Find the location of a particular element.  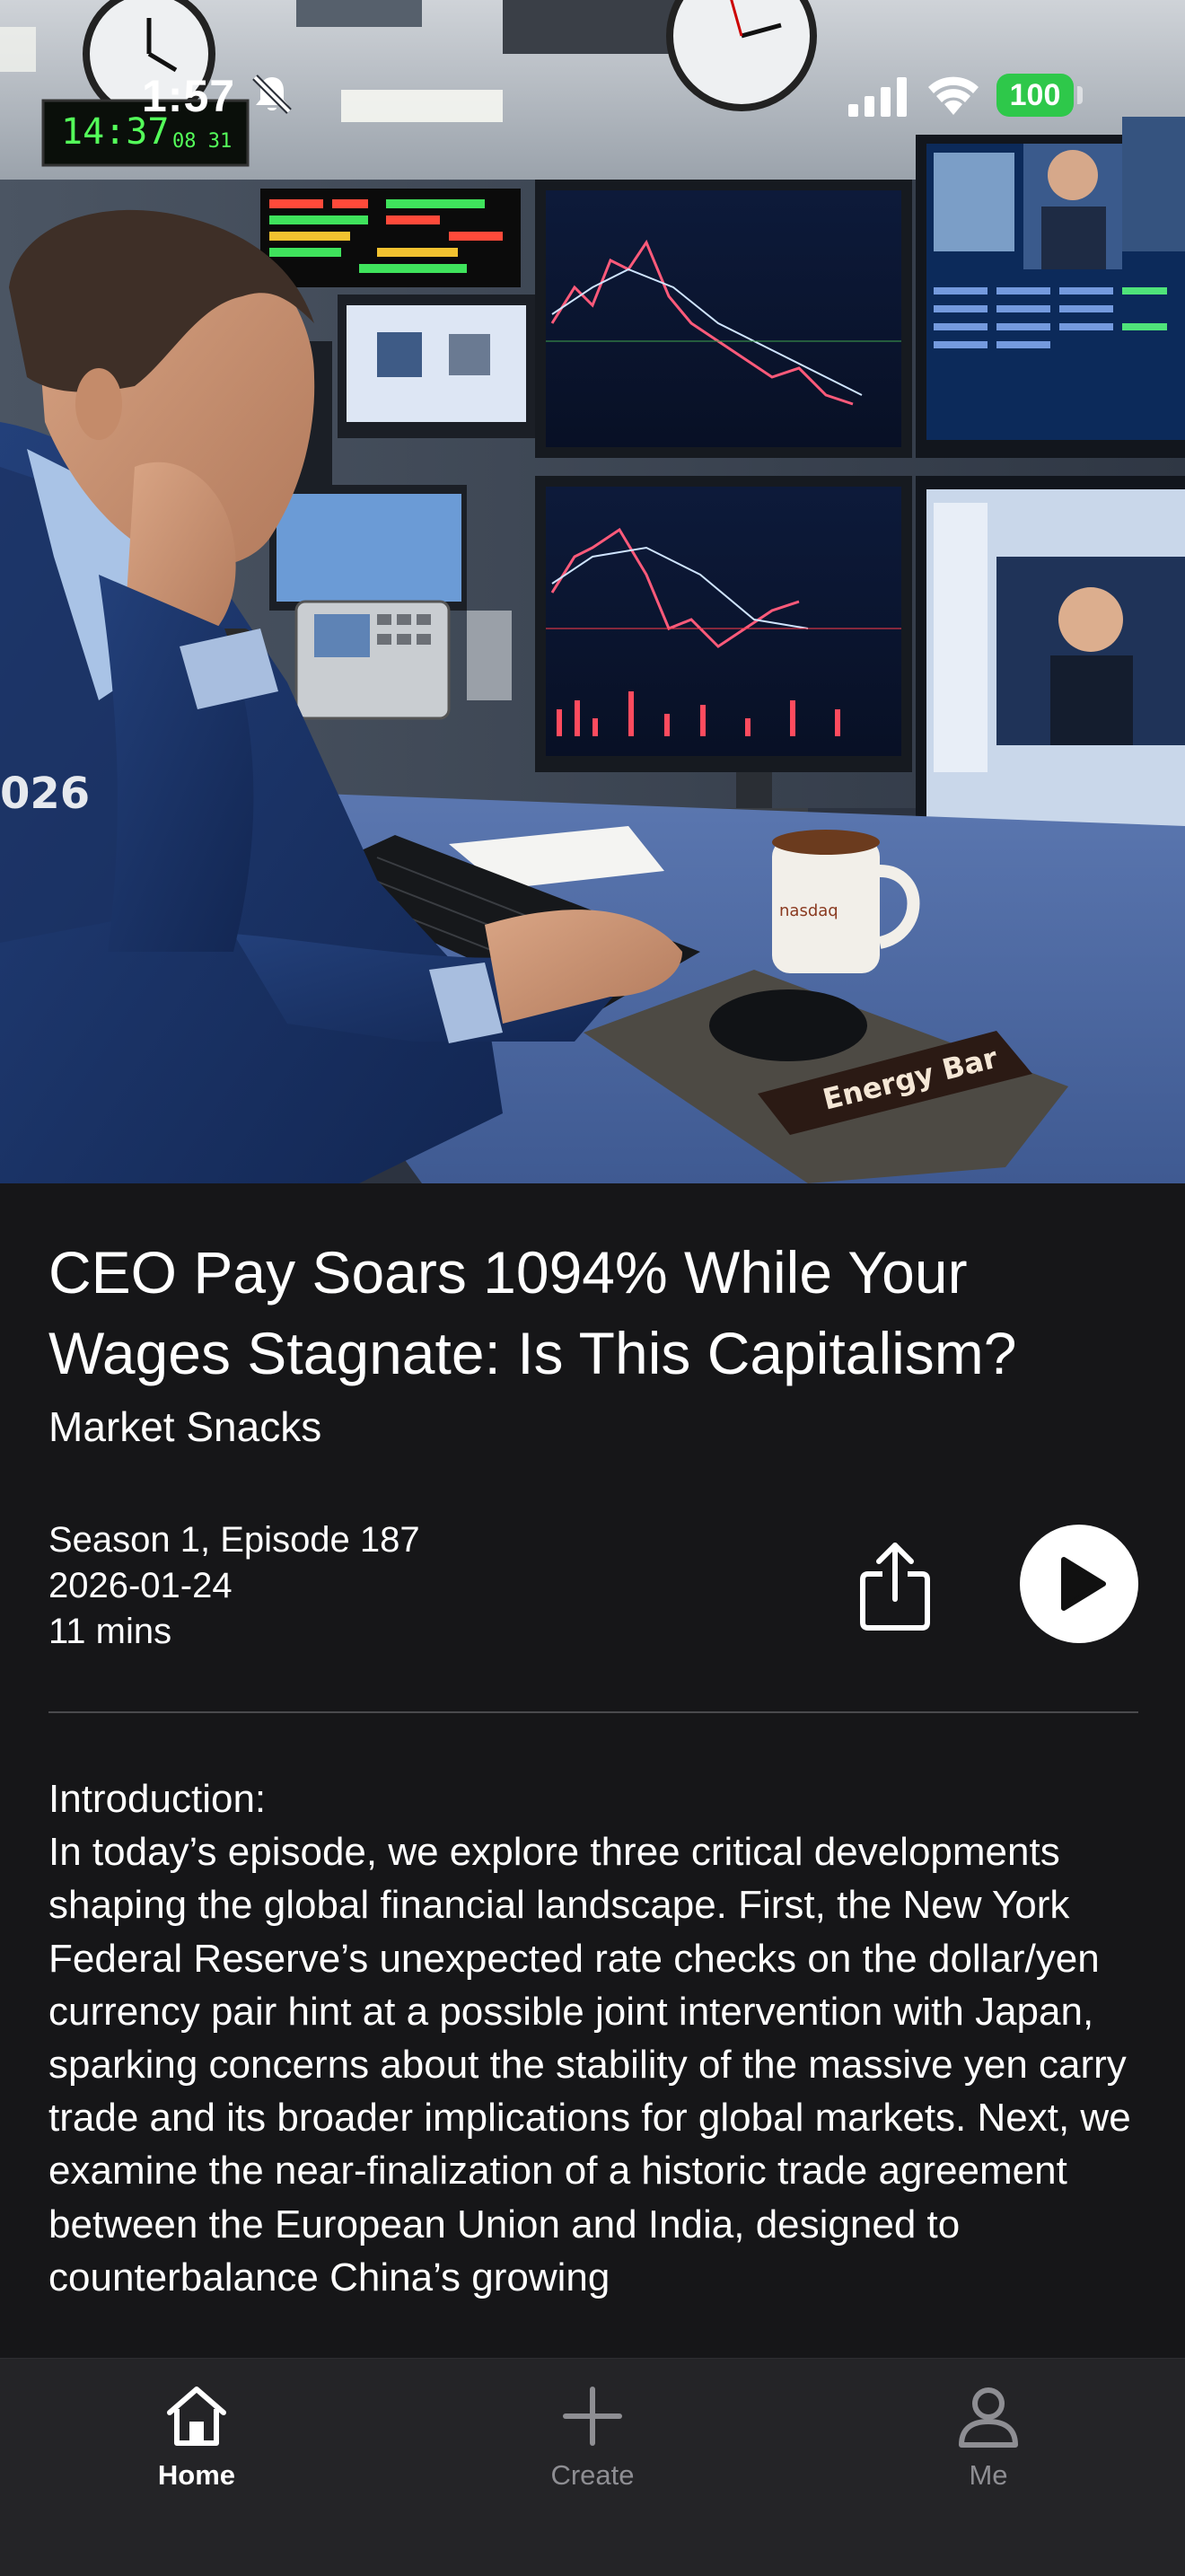

share-button is located at coordinates (895, 1586).